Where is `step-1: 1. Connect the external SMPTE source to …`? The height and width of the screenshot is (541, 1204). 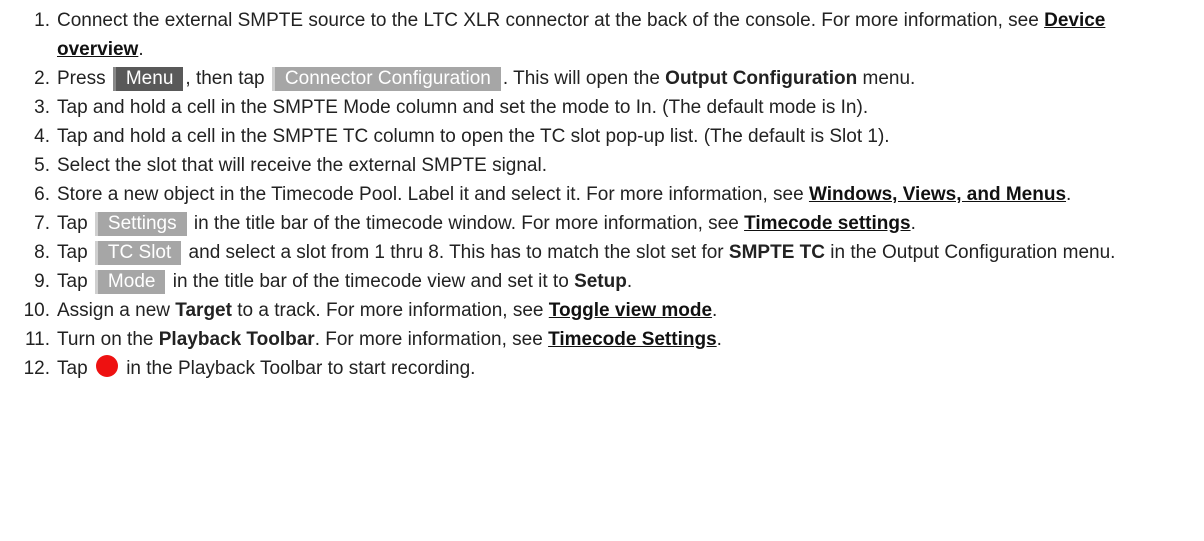 step-1: 1. Connect the external SMPTE source to … is located at coordinates (602, 35).